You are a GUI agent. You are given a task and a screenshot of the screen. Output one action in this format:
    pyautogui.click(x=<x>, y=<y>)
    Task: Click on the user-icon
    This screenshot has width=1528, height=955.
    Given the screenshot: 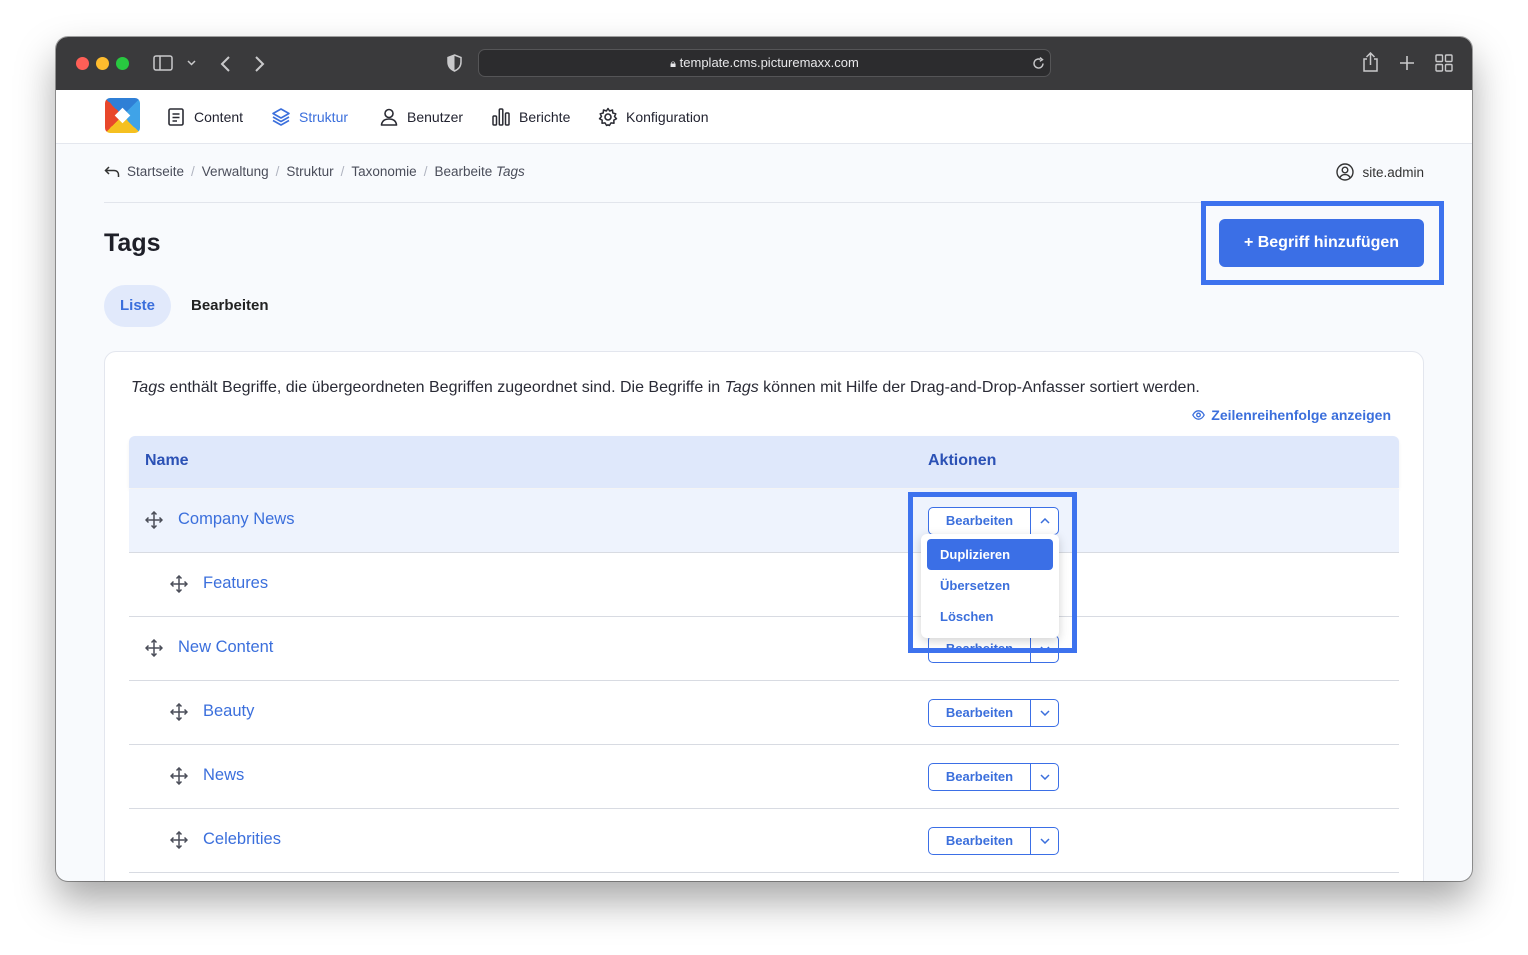 What is the action you would take?
    pyautogui.click(x=389, y=117)
    